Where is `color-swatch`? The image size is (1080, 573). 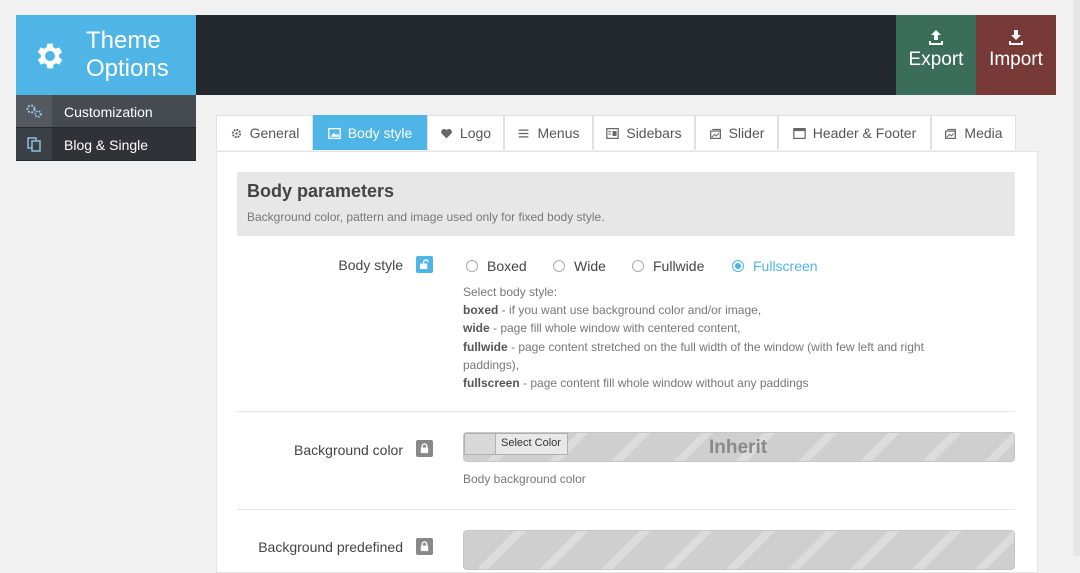
color-swatch is located at coordinates (480, 444).